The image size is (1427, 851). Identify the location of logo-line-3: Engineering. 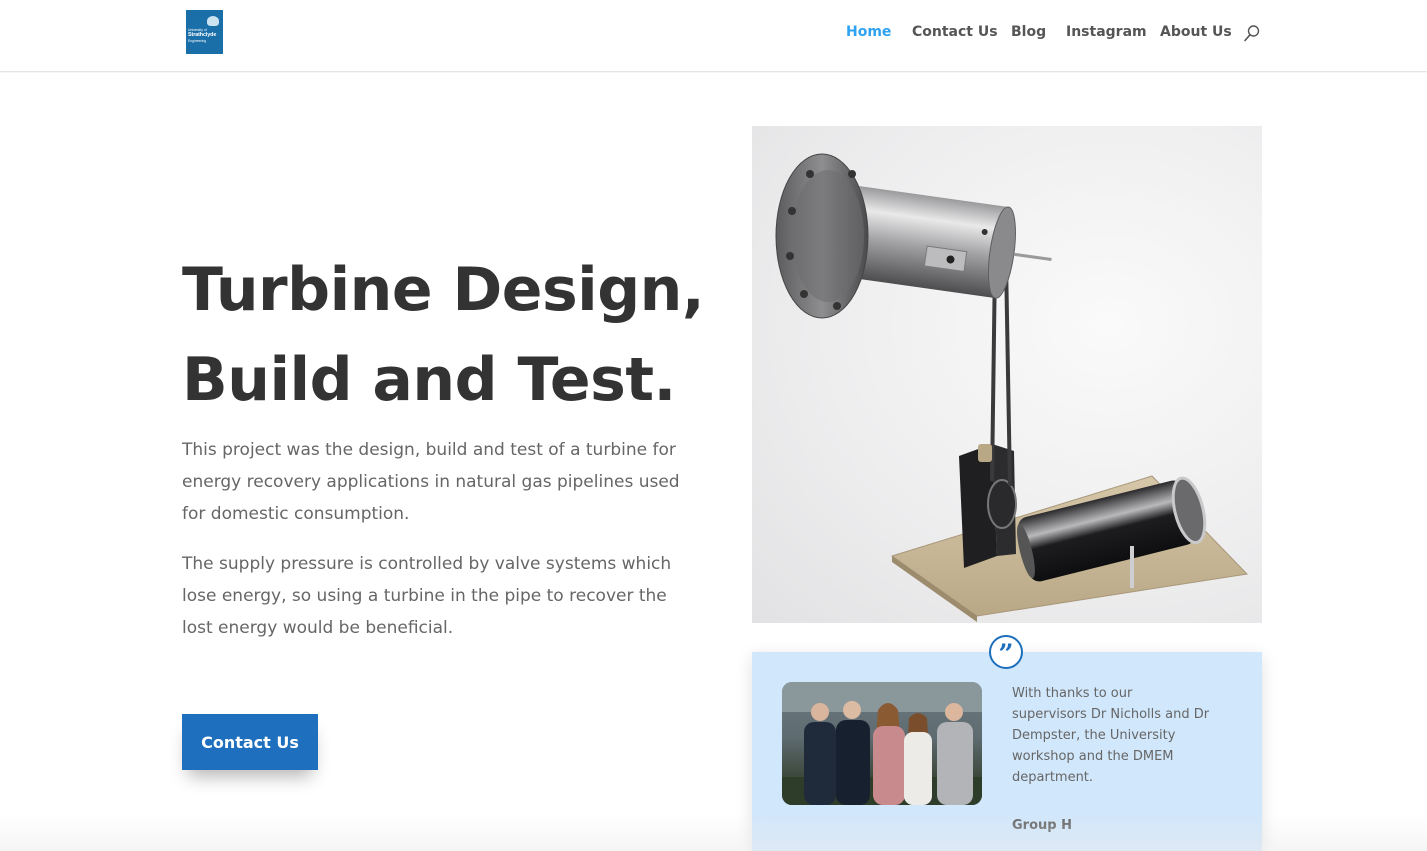
(197, 41).